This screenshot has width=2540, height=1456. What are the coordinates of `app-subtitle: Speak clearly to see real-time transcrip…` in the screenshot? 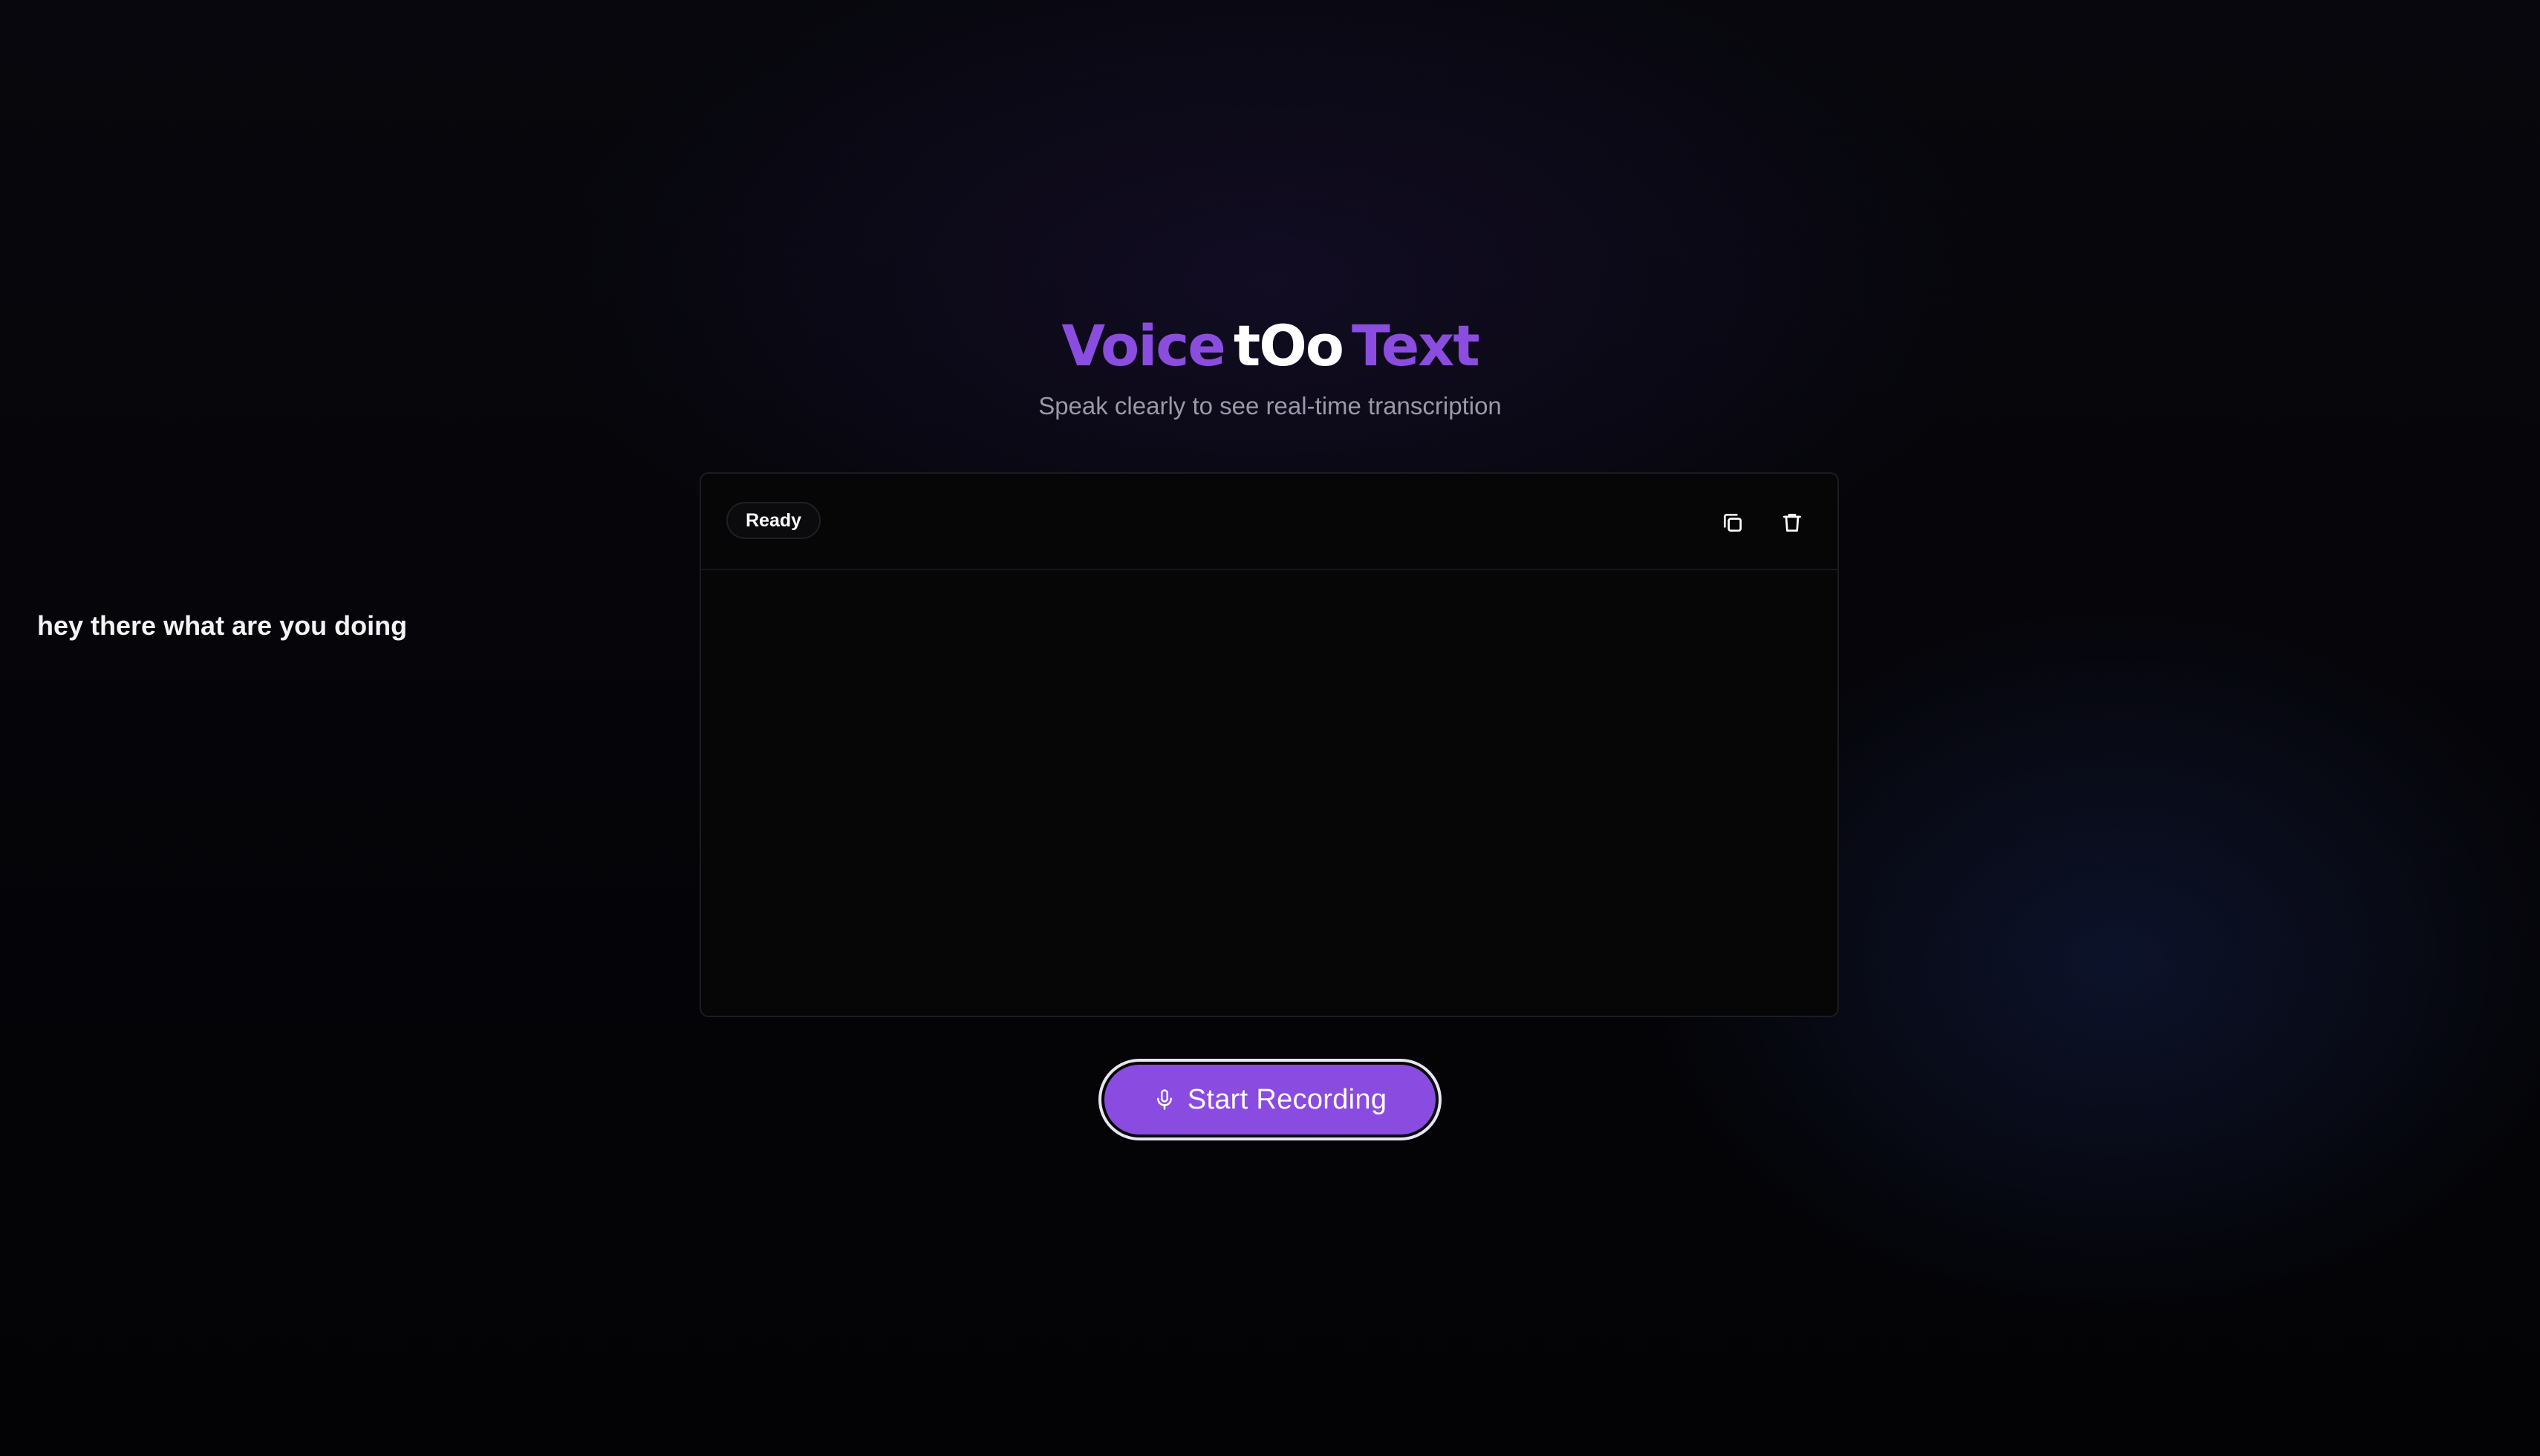 It's located at (1270, 406).